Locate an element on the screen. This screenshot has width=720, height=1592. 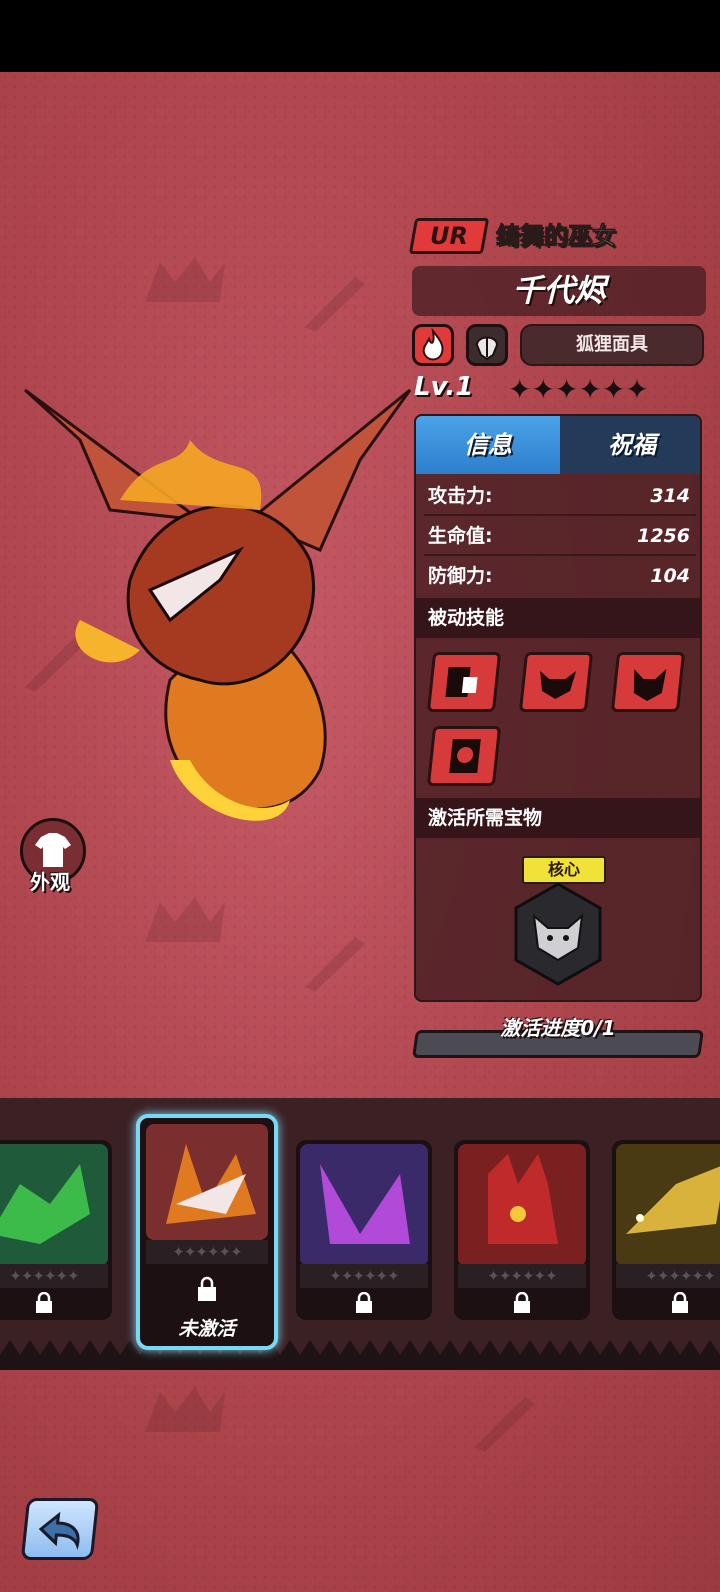
skin-card-green-dragon: ✦✦✦✦✦✦ is located at coordinates (56, 1230).